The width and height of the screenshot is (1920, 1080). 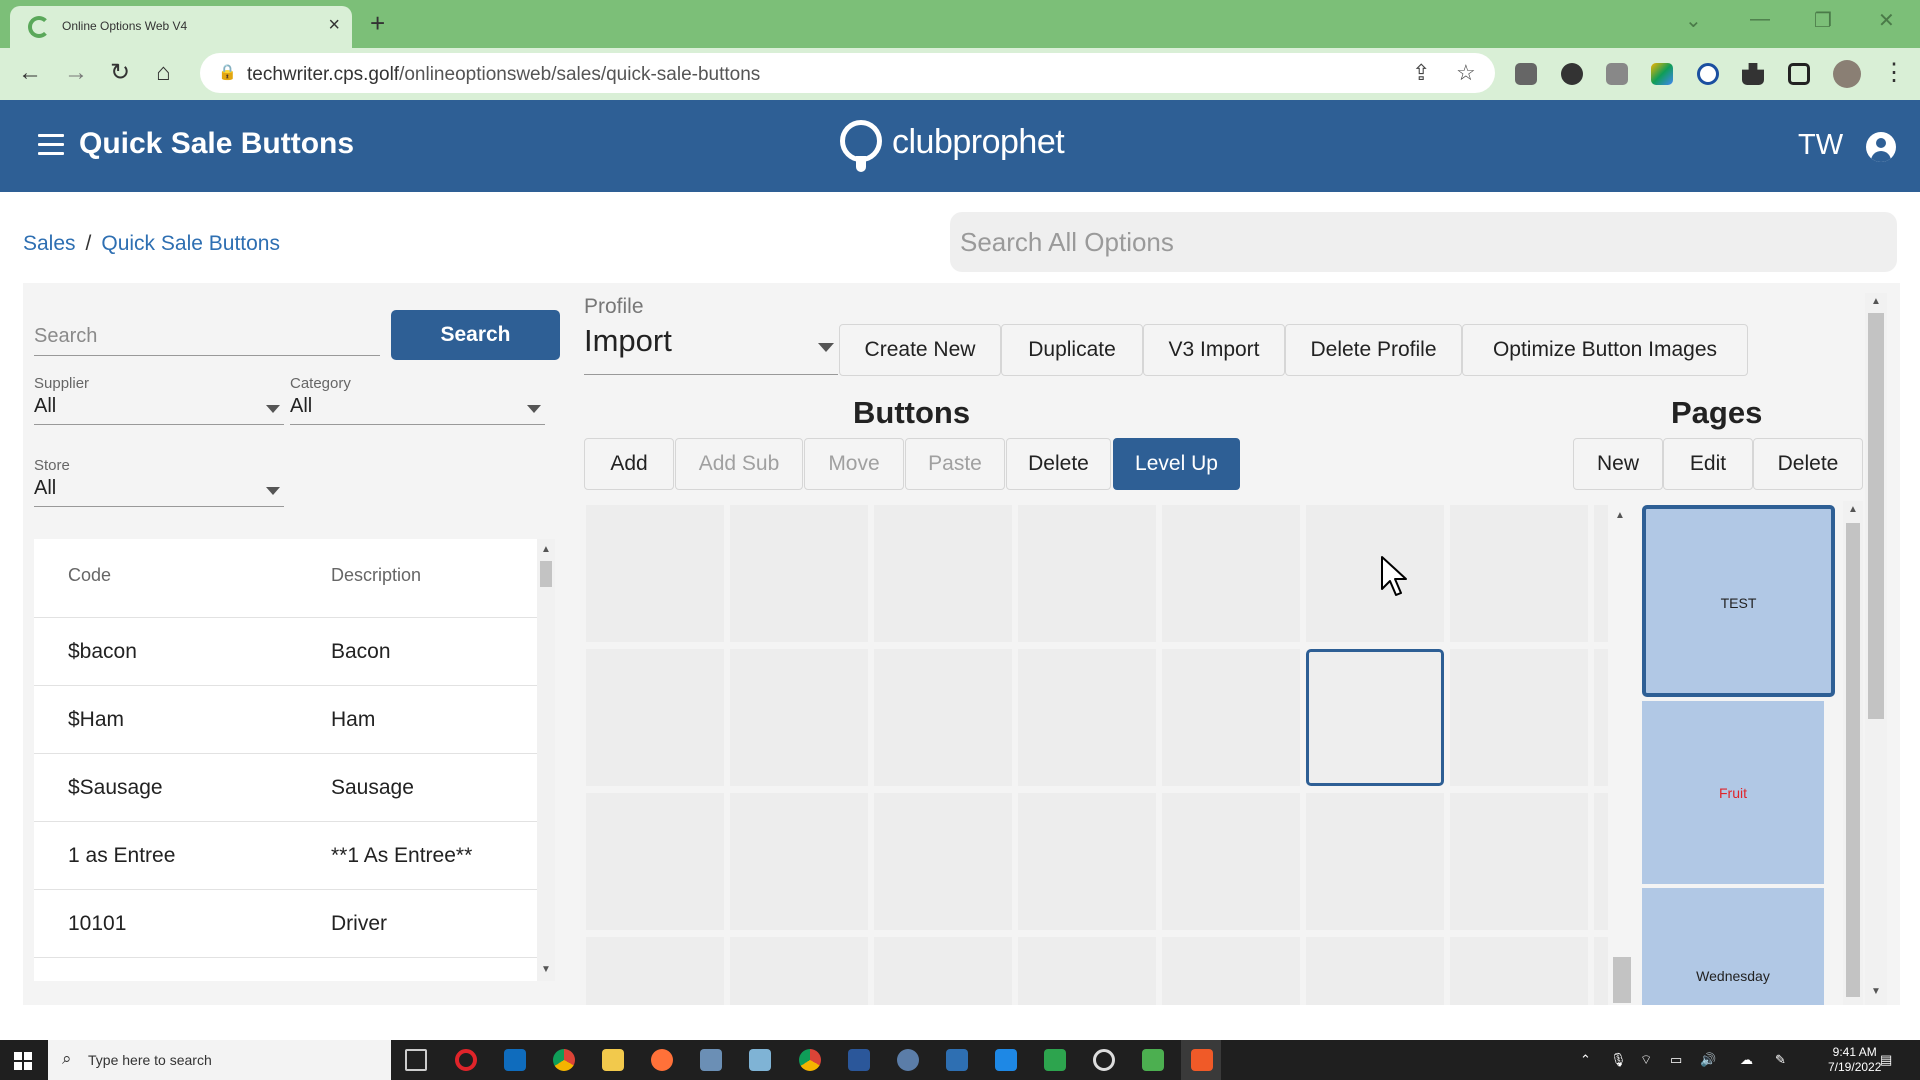 What do you see at coordinates (1605, 350) in the screenshot?
I see `optimize-button-images-button: Optimize Button Images` at bounding box center [1605, 350].